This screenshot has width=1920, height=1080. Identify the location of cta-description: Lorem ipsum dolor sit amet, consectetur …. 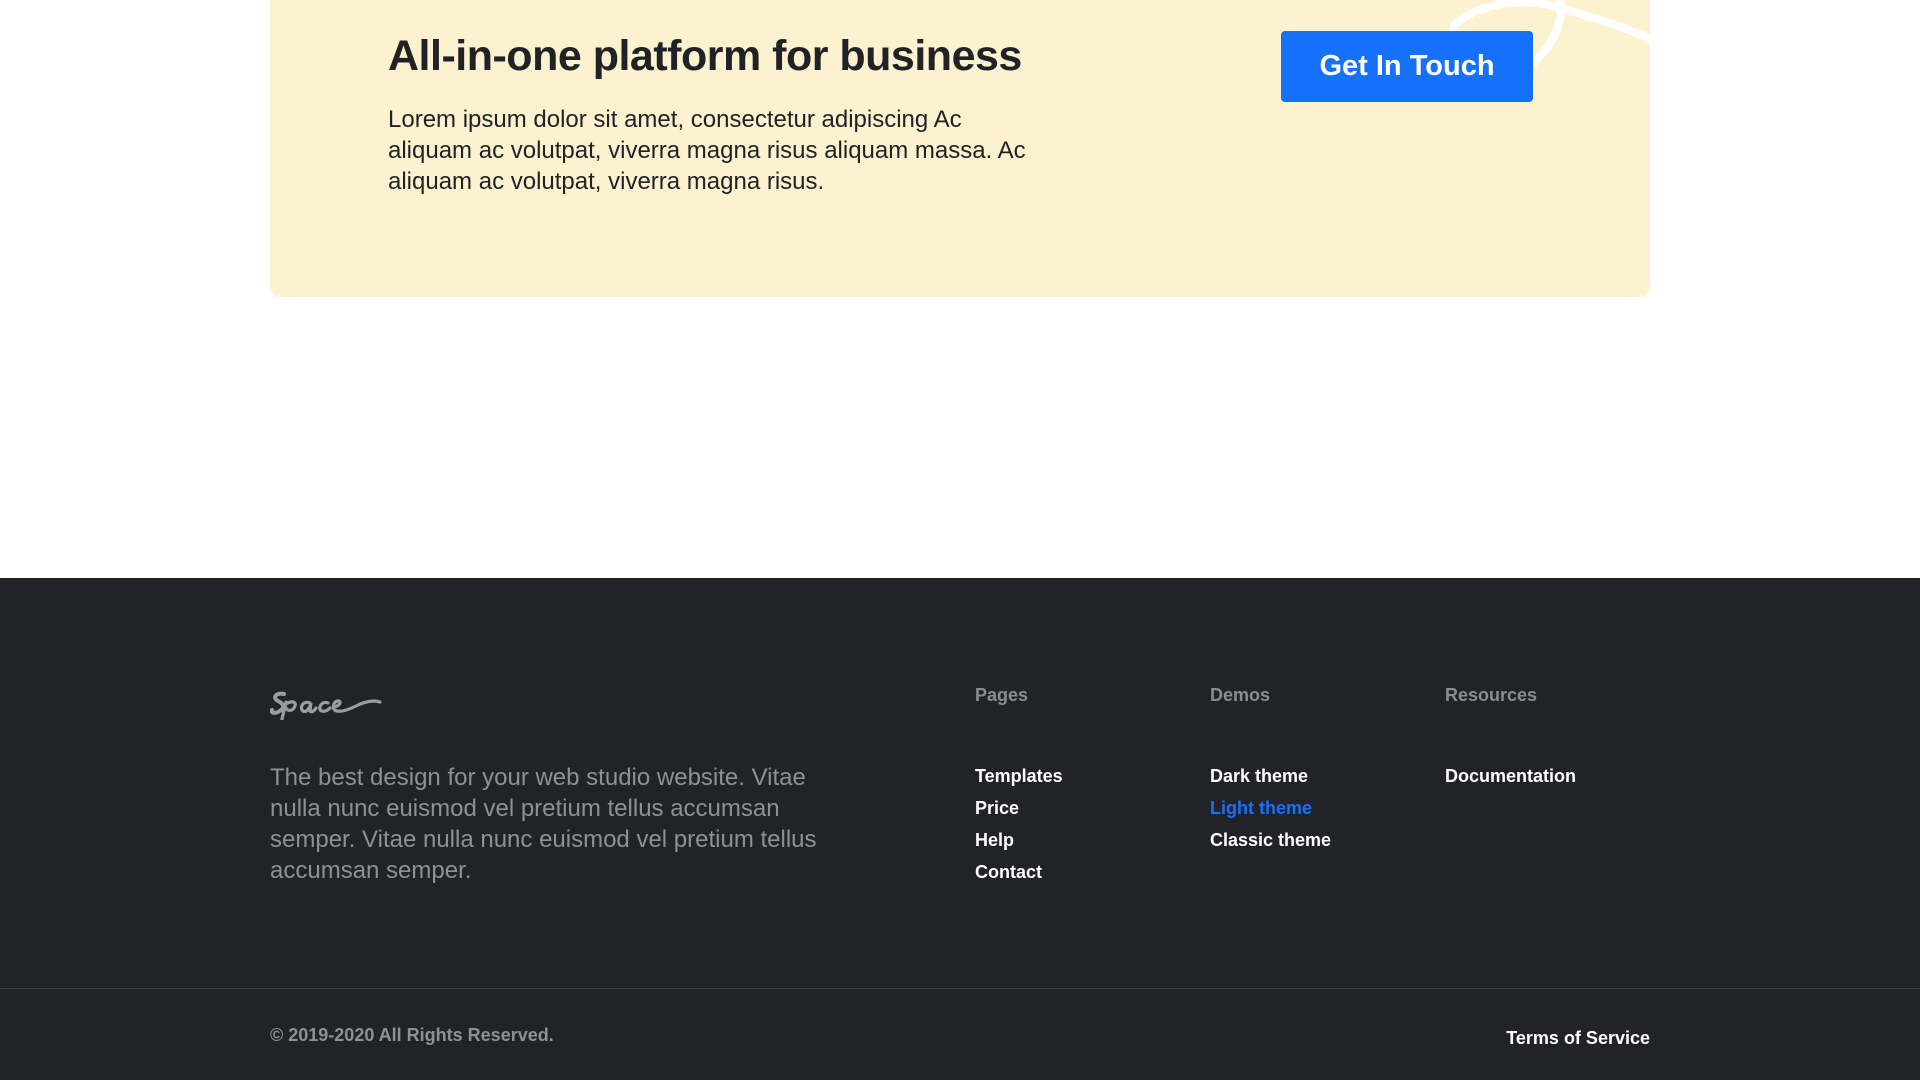
(707, 150).